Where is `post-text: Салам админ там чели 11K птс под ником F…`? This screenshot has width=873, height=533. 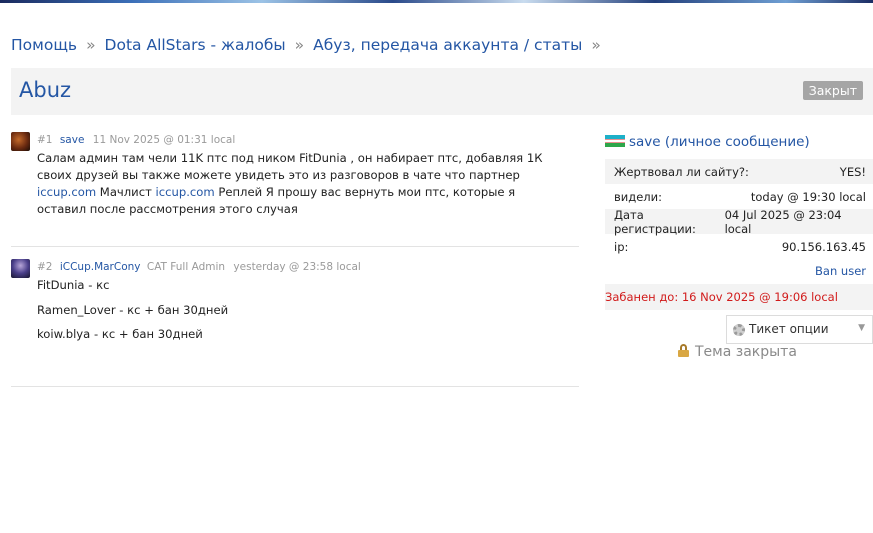
post-text: Салам админ там чели 11K птс под ником F… is located at coordinates (290, 166).